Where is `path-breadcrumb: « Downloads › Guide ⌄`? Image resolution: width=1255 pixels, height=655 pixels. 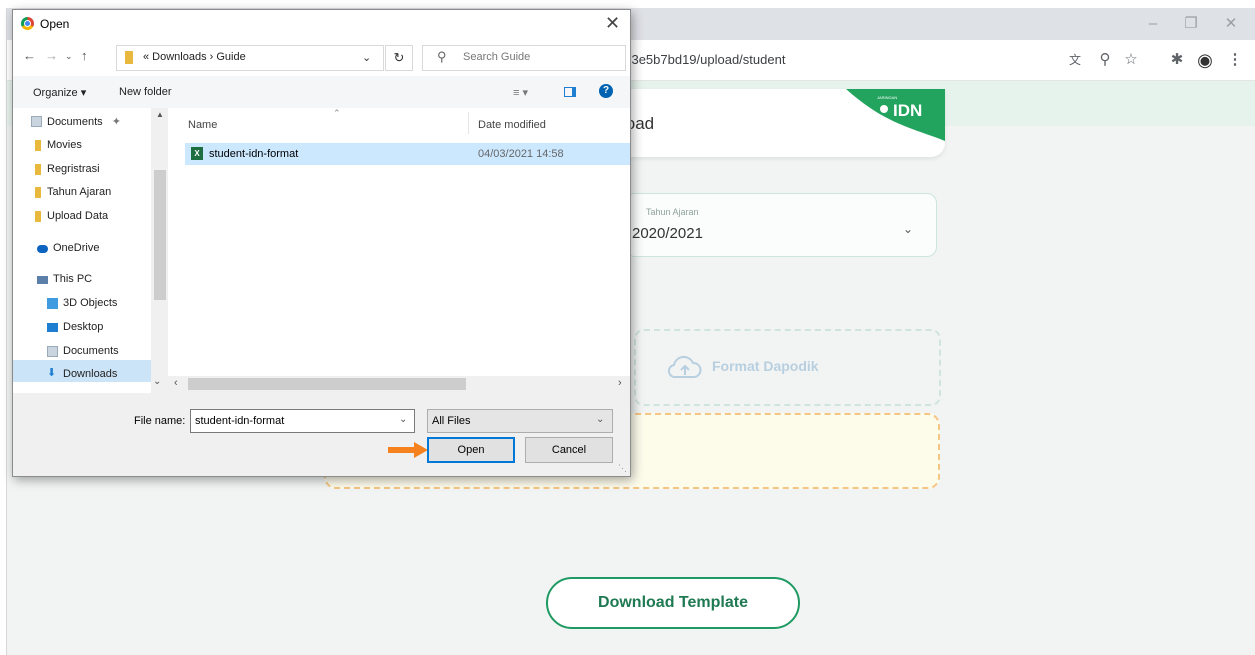 path-breadcrumb: « Downloads › Guide ⌄ is located at coordinates (250, 58).